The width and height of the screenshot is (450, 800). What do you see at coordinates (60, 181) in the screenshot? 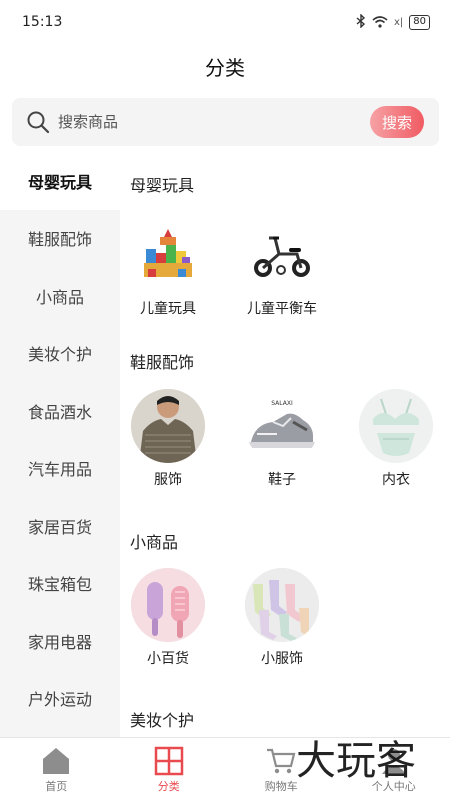
I see `sidebar-item-mother-baby-toys: 母婴玩具` at bounding box center [60, 181].